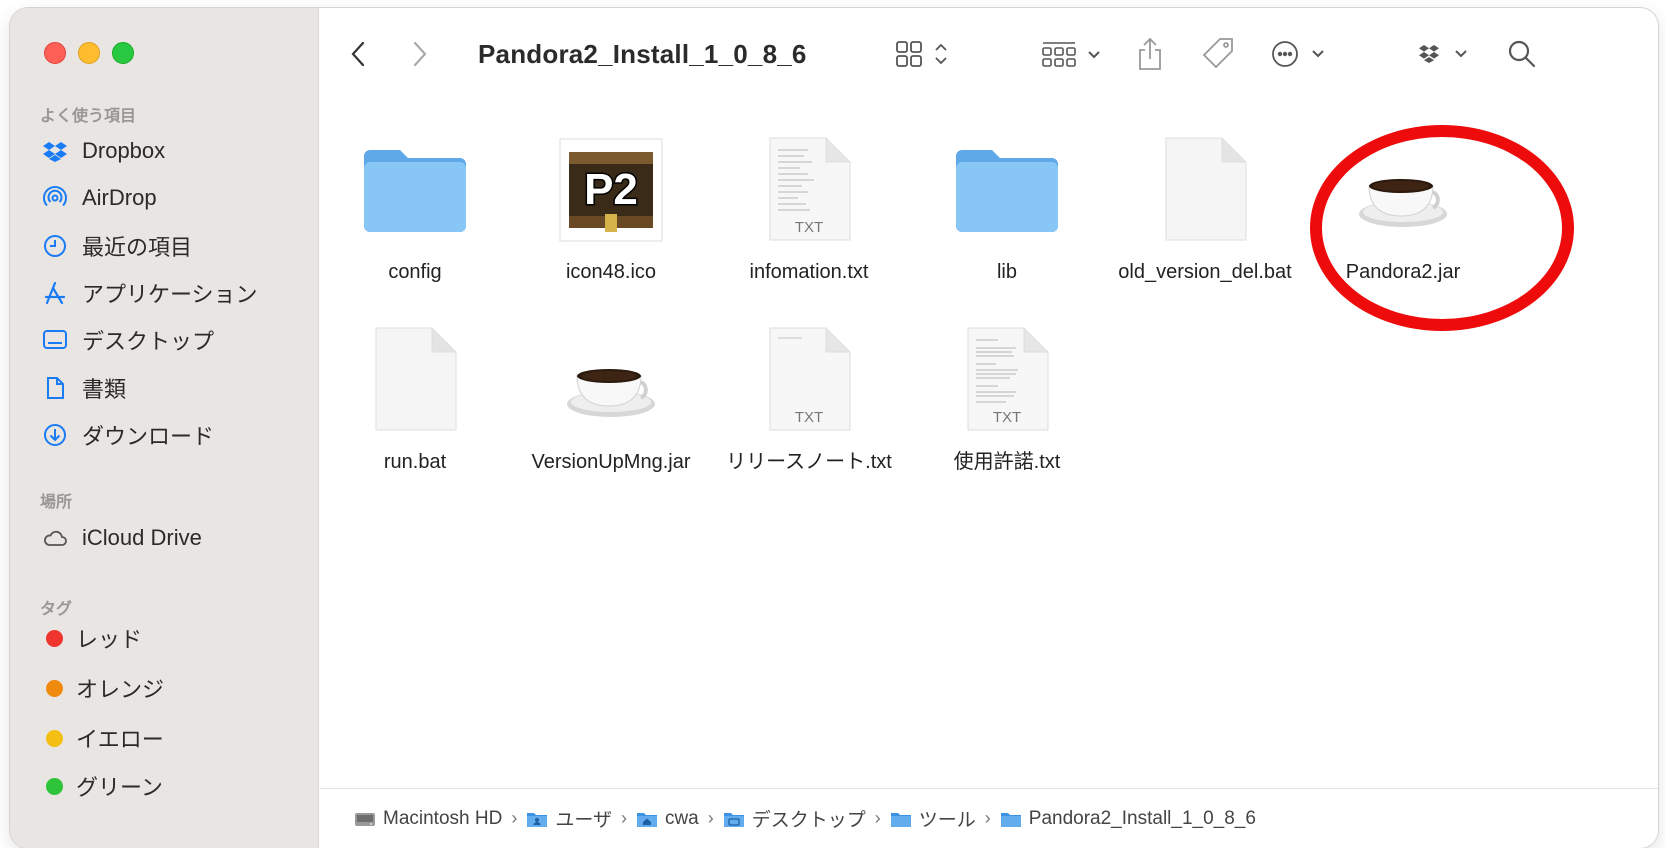 Image resolution: width=1665 pixels, height=848 pixels. I want to click on path-crumb-users: ユーザ ›, so click(581, 818).